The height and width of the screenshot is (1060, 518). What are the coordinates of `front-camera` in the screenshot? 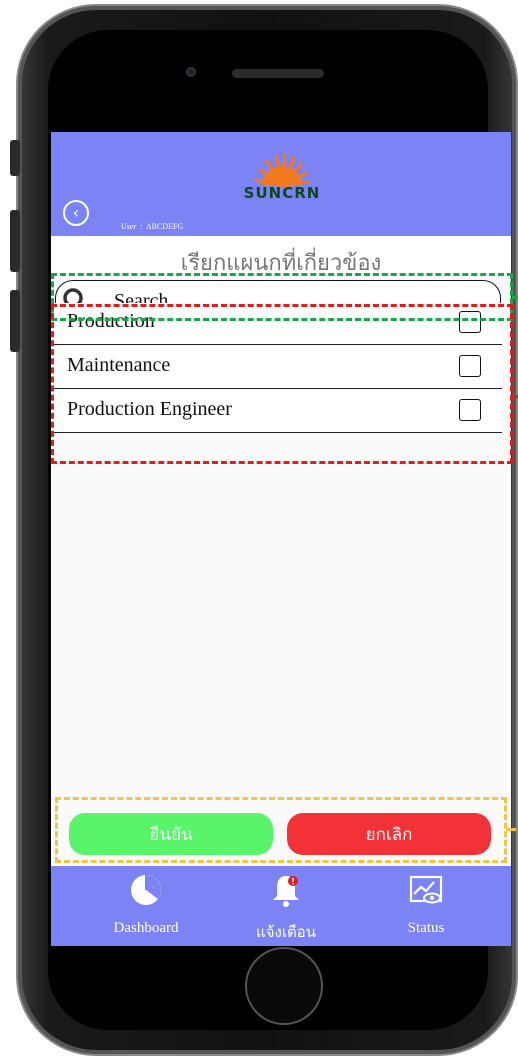 It's located at (191, 72).